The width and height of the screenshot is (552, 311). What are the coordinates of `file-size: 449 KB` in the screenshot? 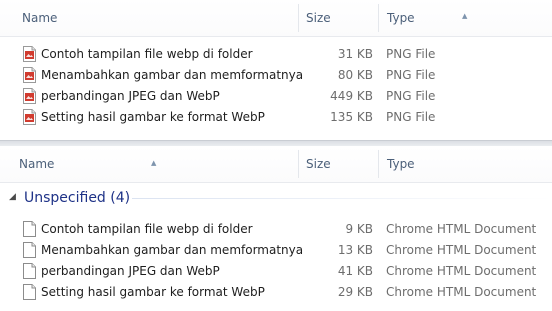 It's located at (351, 96).